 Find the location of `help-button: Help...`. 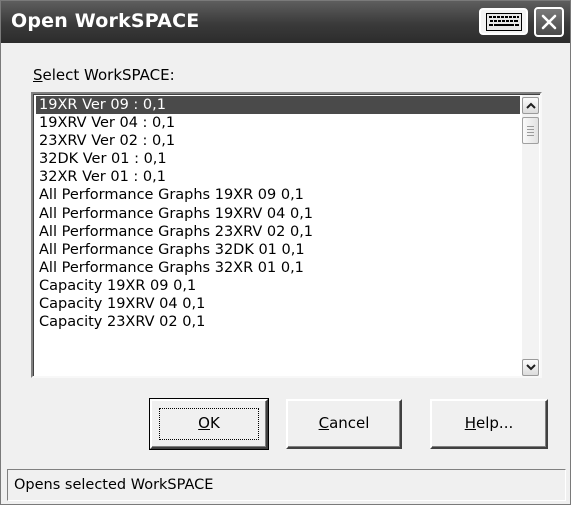

help-button: Help... is located at coordinates (489, 424).